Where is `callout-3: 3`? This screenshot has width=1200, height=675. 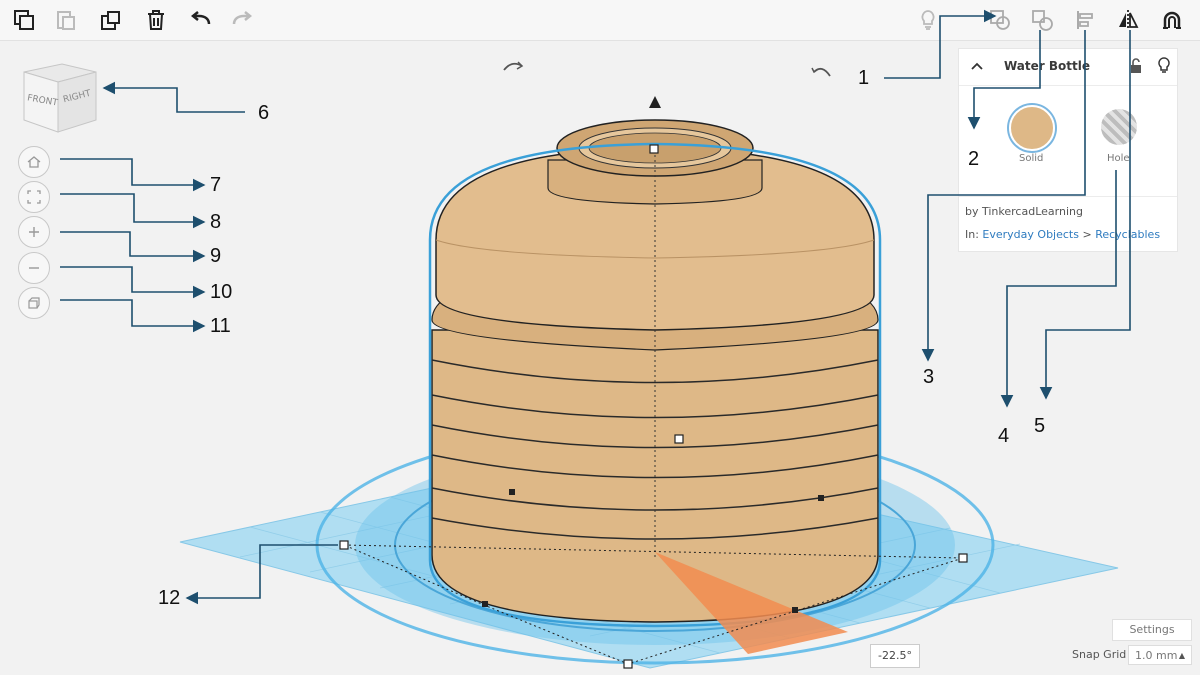
callout-3: 3 is located at coordinates (929, 377).